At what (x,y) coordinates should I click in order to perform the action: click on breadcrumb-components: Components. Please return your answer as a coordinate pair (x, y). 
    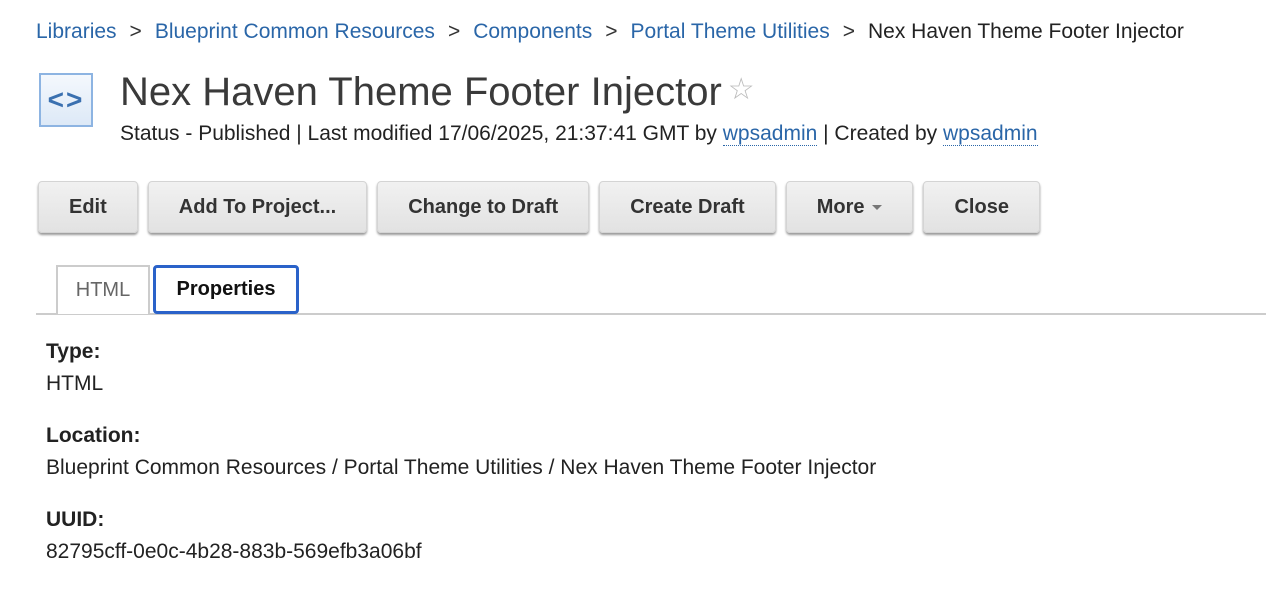
    Looking at the image, I should click on (532, 31).